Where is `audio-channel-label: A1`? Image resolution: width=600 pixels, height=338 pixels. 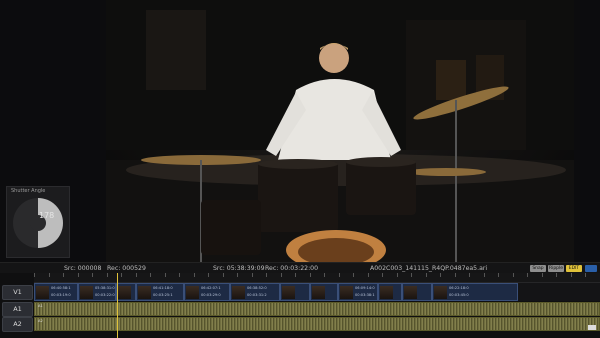 audio-channel-label: A1 is located at coordinates (40, 306).